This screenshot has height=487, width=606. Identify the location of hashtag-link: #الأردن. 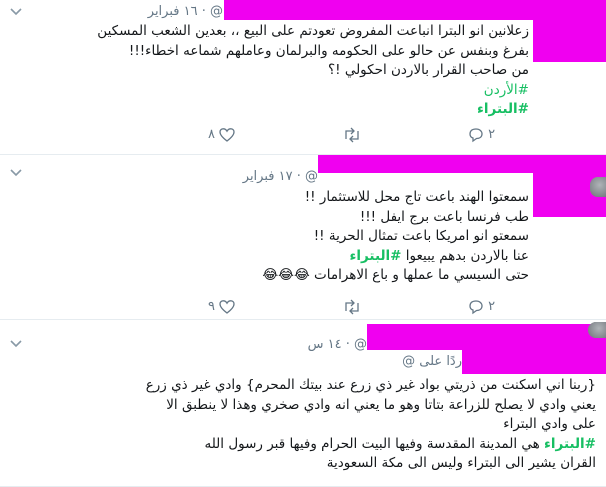
(313, 91).